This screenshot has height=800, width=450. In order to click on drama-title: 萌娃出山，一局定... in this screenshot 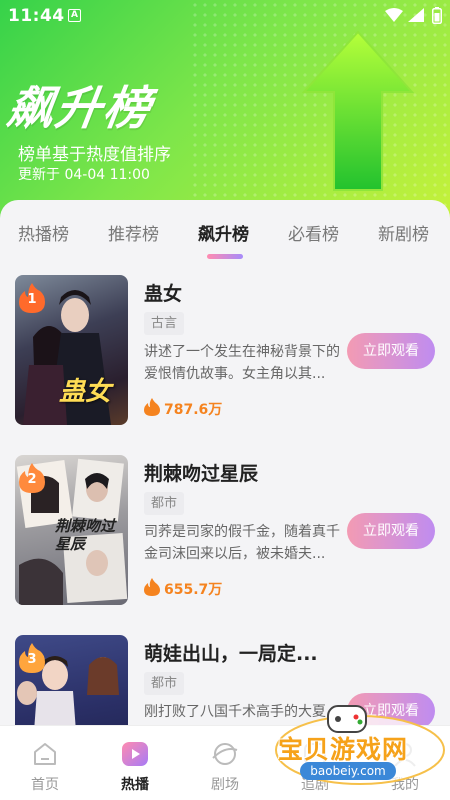, I will do `click(231, 652)`.